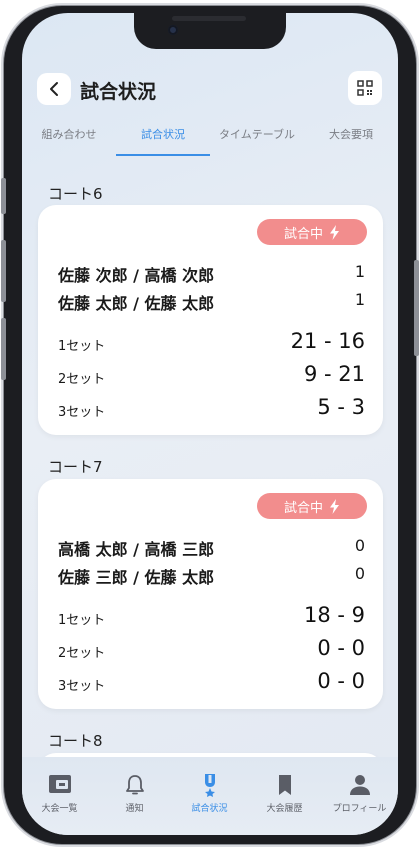 Image resolution: width=420 pixels, height=849 pixels. I want to click on set-score-row: 3セット 5 - 3, so click(211, 409).